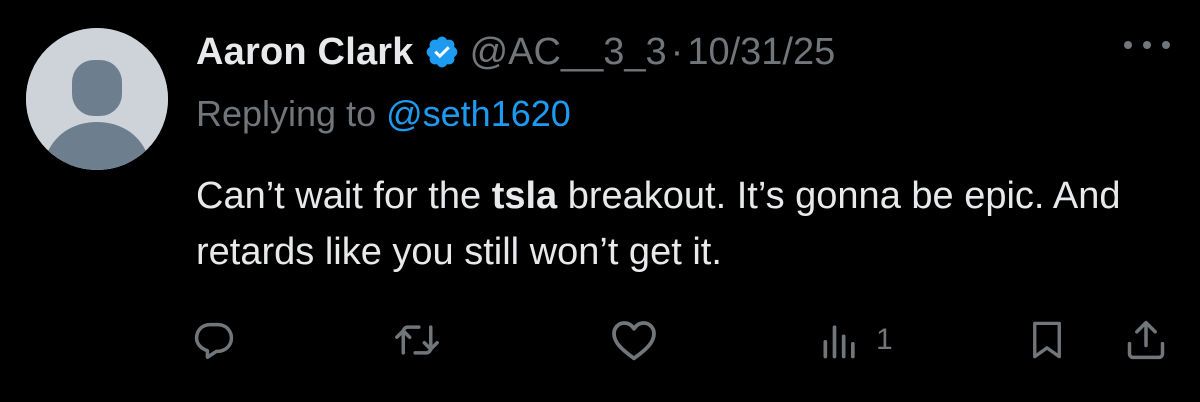 The height and width of the screenshot is (402, 1200). What do you see at coordinates (568, 52) in the screenshot?
I see `handle: @AC__3_3` at bounding box center [568, 52].